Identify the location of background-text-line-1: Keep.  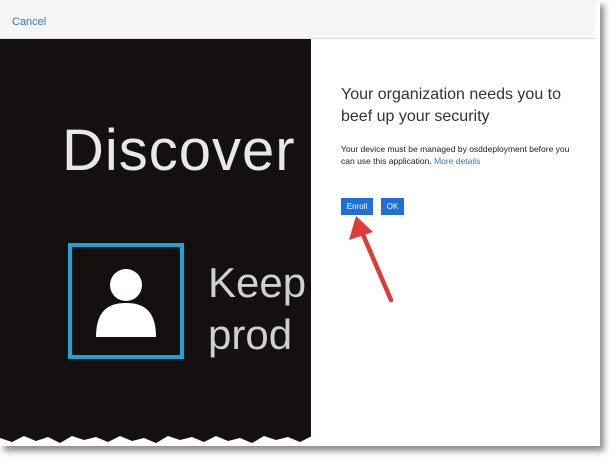
(257, 282).